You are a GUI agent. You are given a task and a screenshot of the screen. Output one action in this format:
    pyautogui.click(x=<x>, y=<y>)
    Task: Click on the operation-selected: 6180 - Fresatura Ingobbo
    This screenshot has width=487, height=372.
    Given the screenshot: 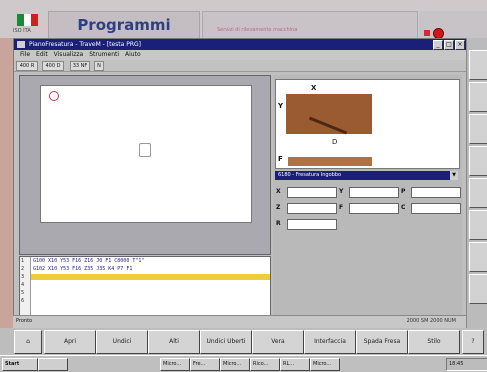 What is the action you would take?
    pyautogui.click(x=310, y=175)
    